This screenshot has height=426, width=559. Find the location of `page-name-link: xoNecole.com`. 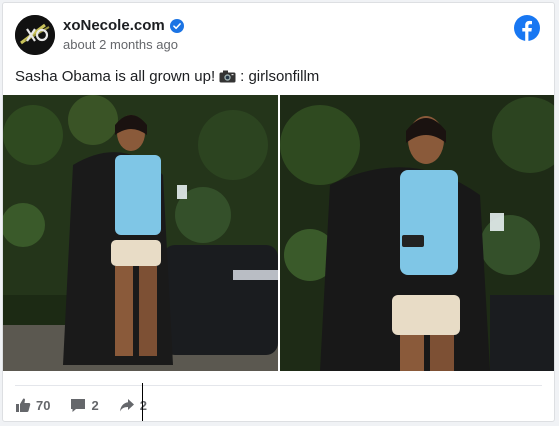

page-name-link: xoNecole.com is located at coordinates (123, 25).